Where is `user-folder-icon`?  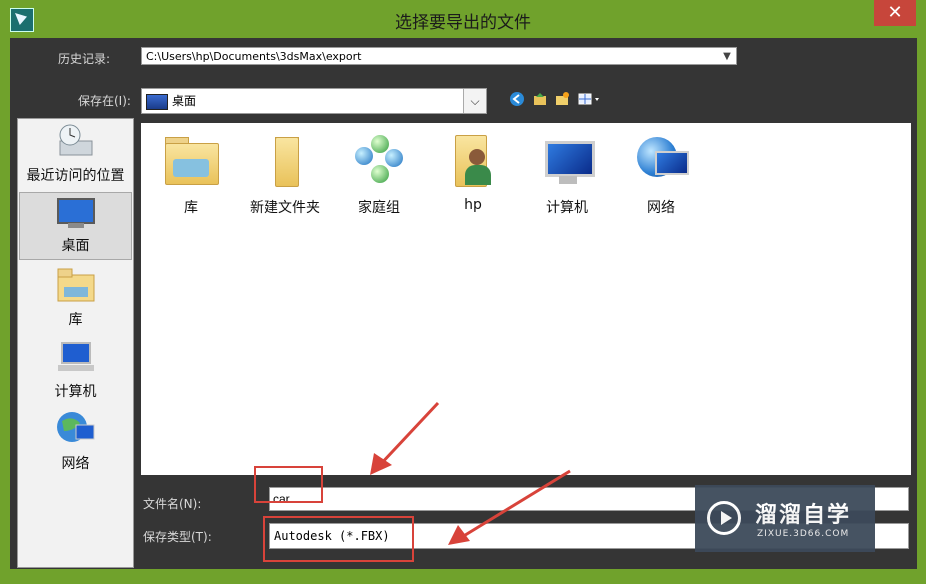 user-folder-icon is located at coordinates (473, 161).